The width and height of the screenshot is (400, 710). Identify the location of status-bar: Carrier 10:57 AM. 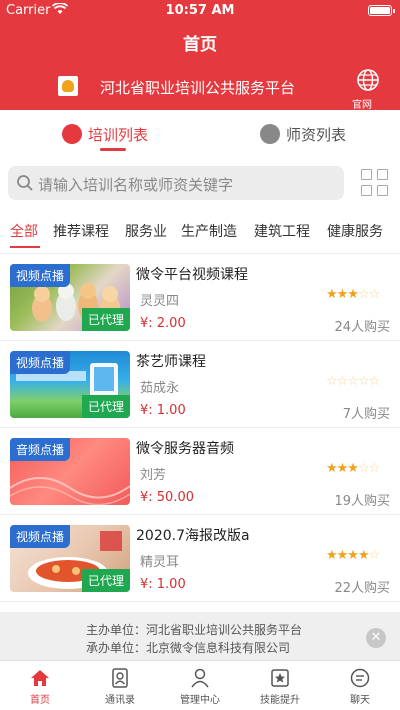
(200, 11).